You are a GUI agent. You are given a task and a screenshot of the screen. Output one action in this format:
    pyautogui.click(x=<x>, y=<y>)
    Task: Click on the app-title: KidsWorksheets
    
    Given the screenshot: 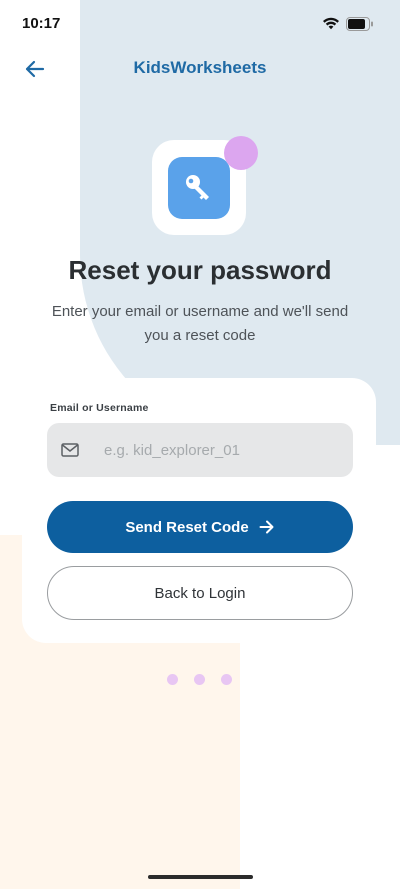 What is the action you would take?
    pyautogui.click(x=200, y=67)
    